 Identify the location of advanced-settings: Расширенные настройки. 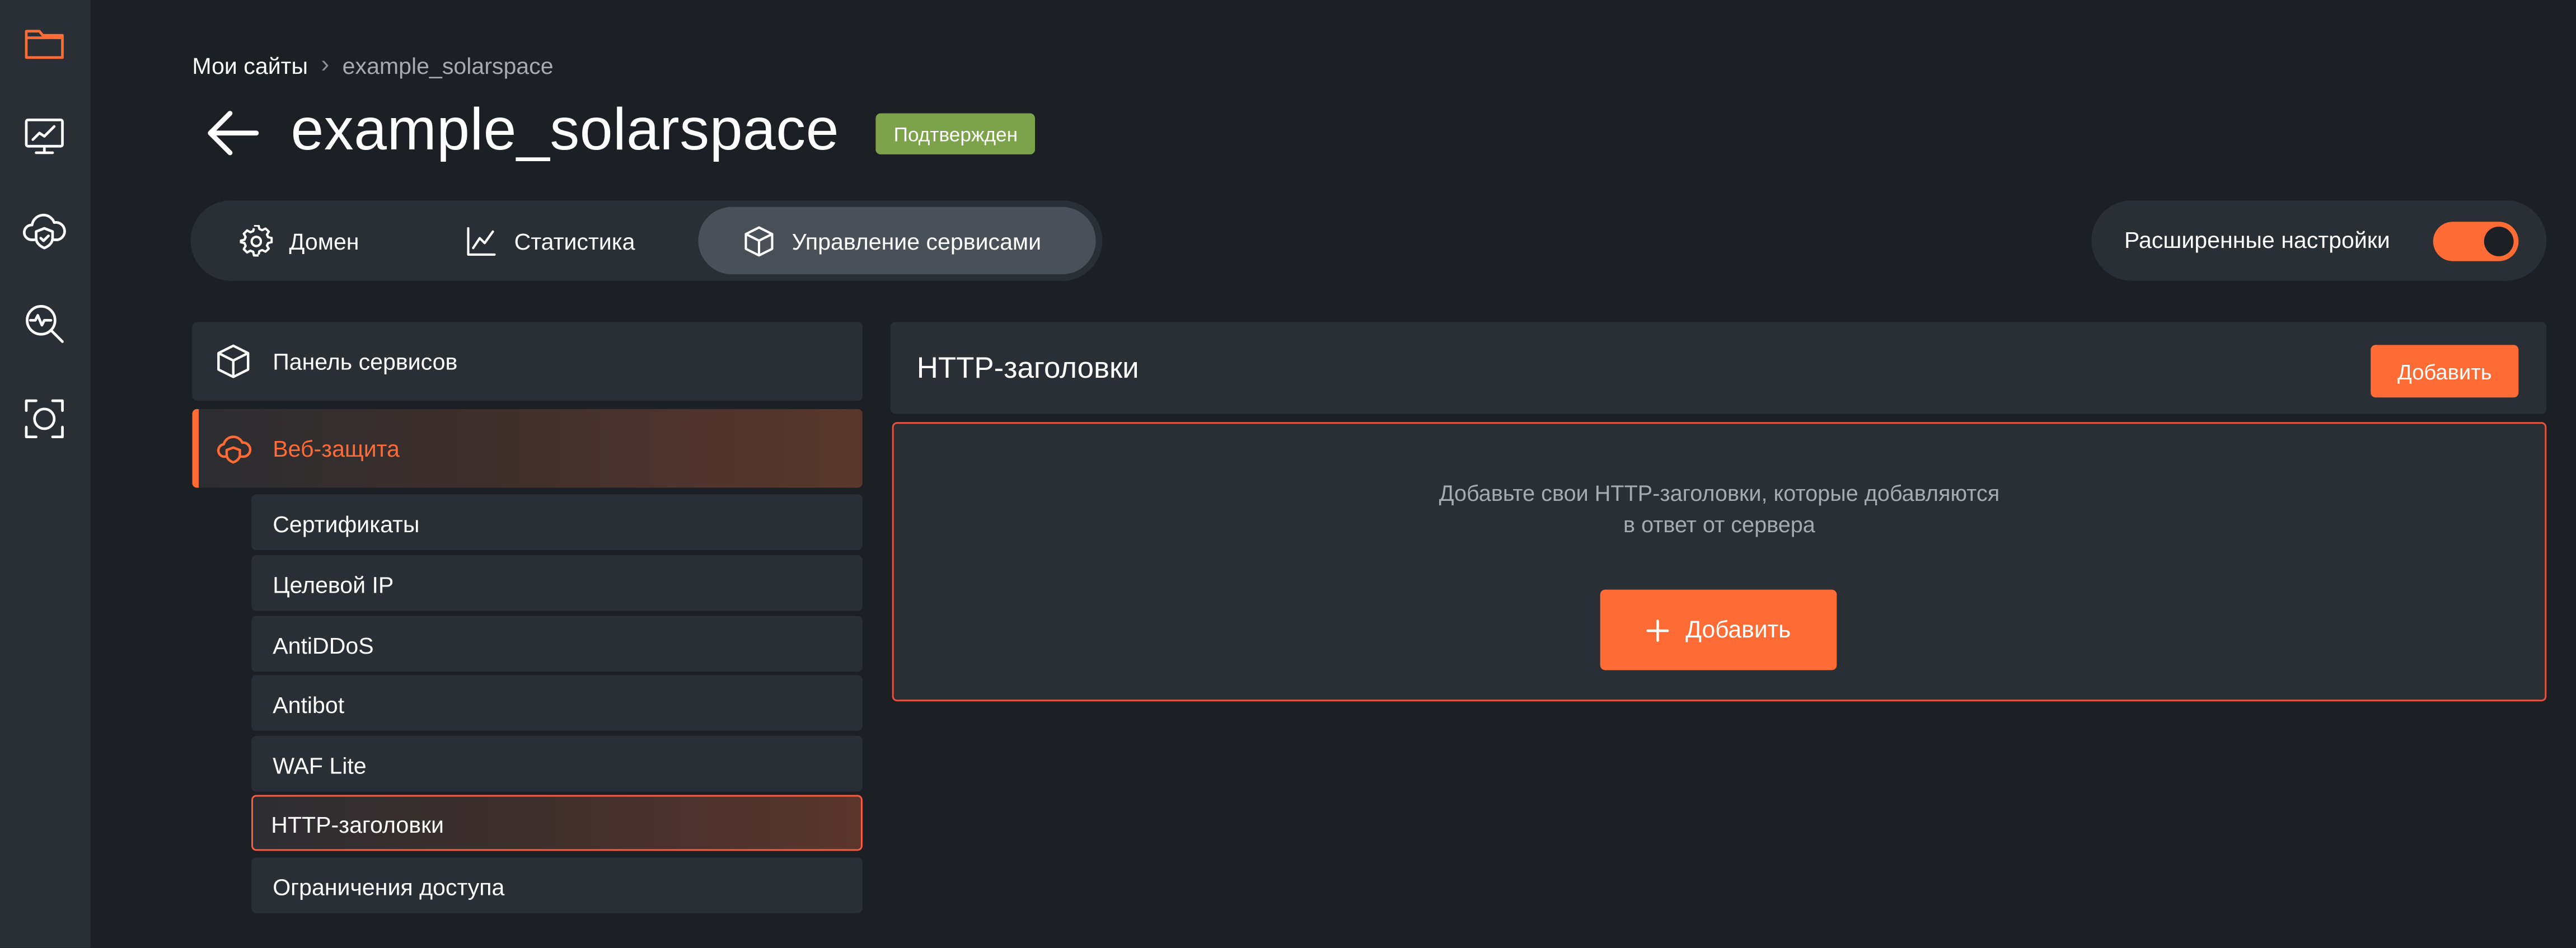
(2319, 241).